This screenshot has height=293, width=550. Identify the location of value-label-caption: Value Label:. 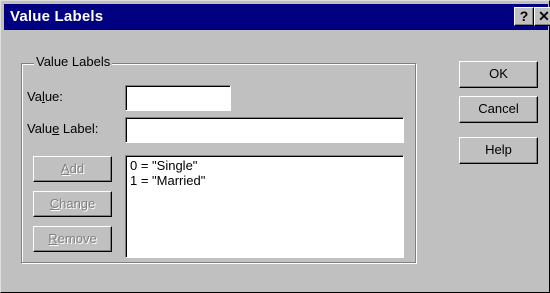
(63, 128).